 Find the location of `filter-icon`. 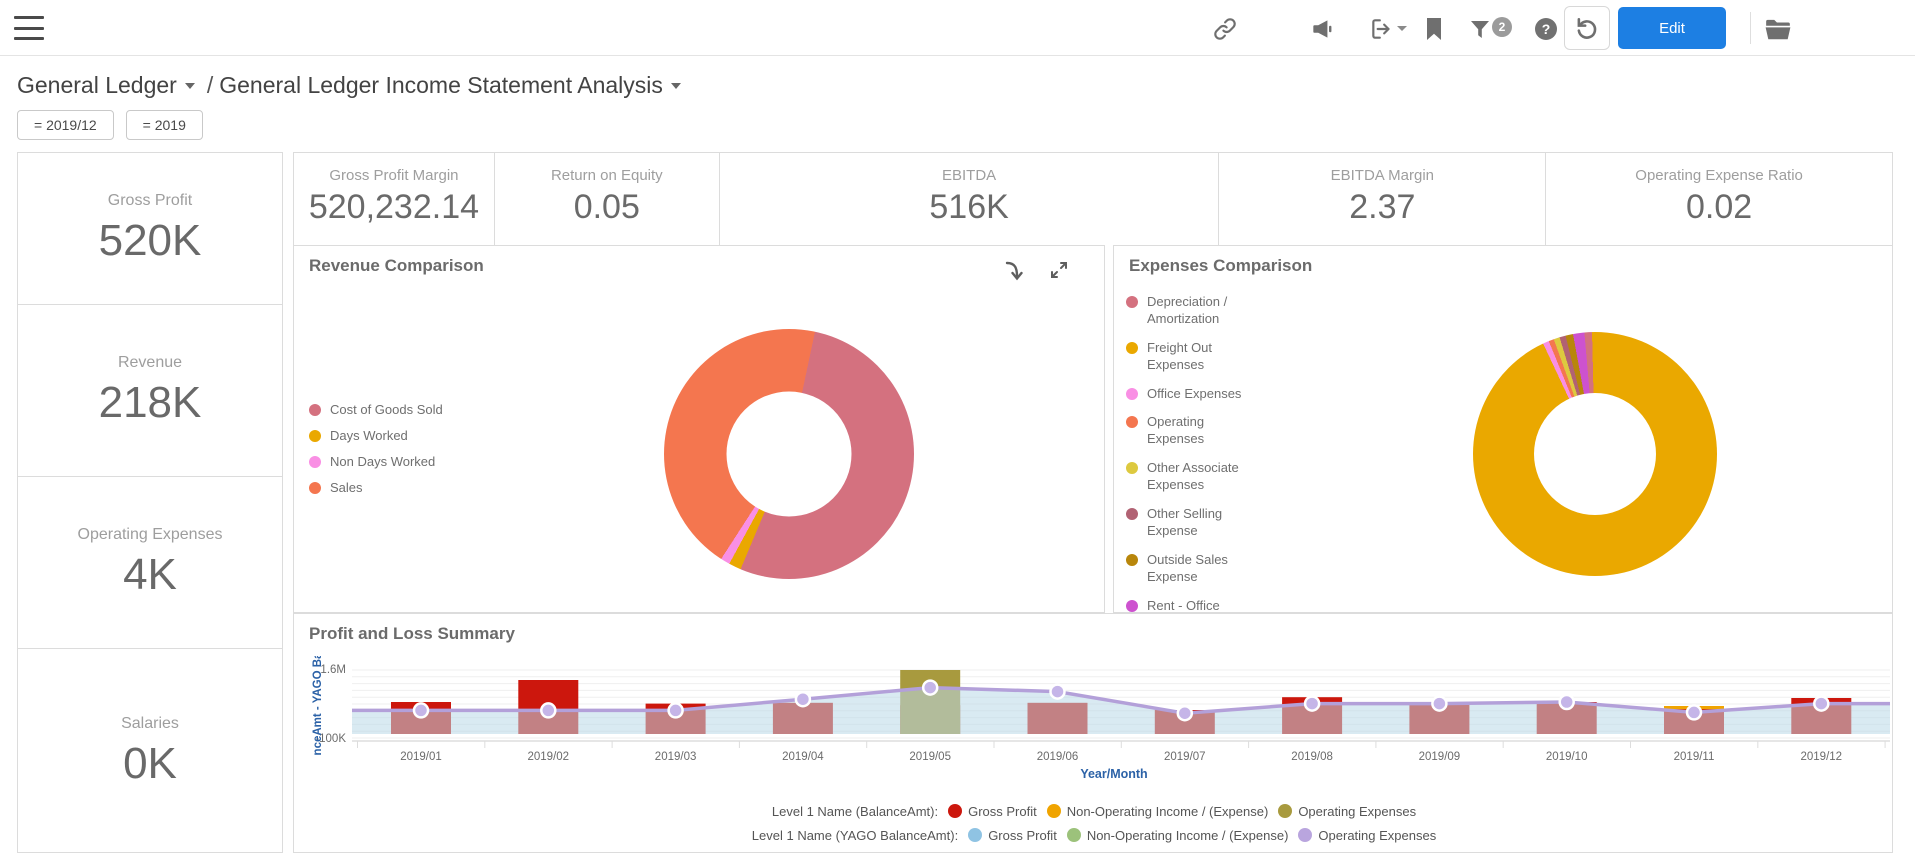

filter-icon is located at coordinates (1480, 29).